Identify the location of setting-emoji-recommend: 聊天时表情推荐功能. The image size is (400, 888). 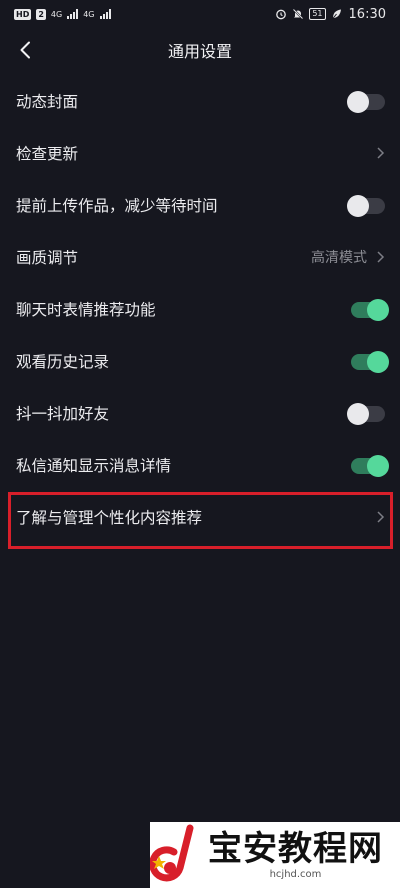
(200, 309).